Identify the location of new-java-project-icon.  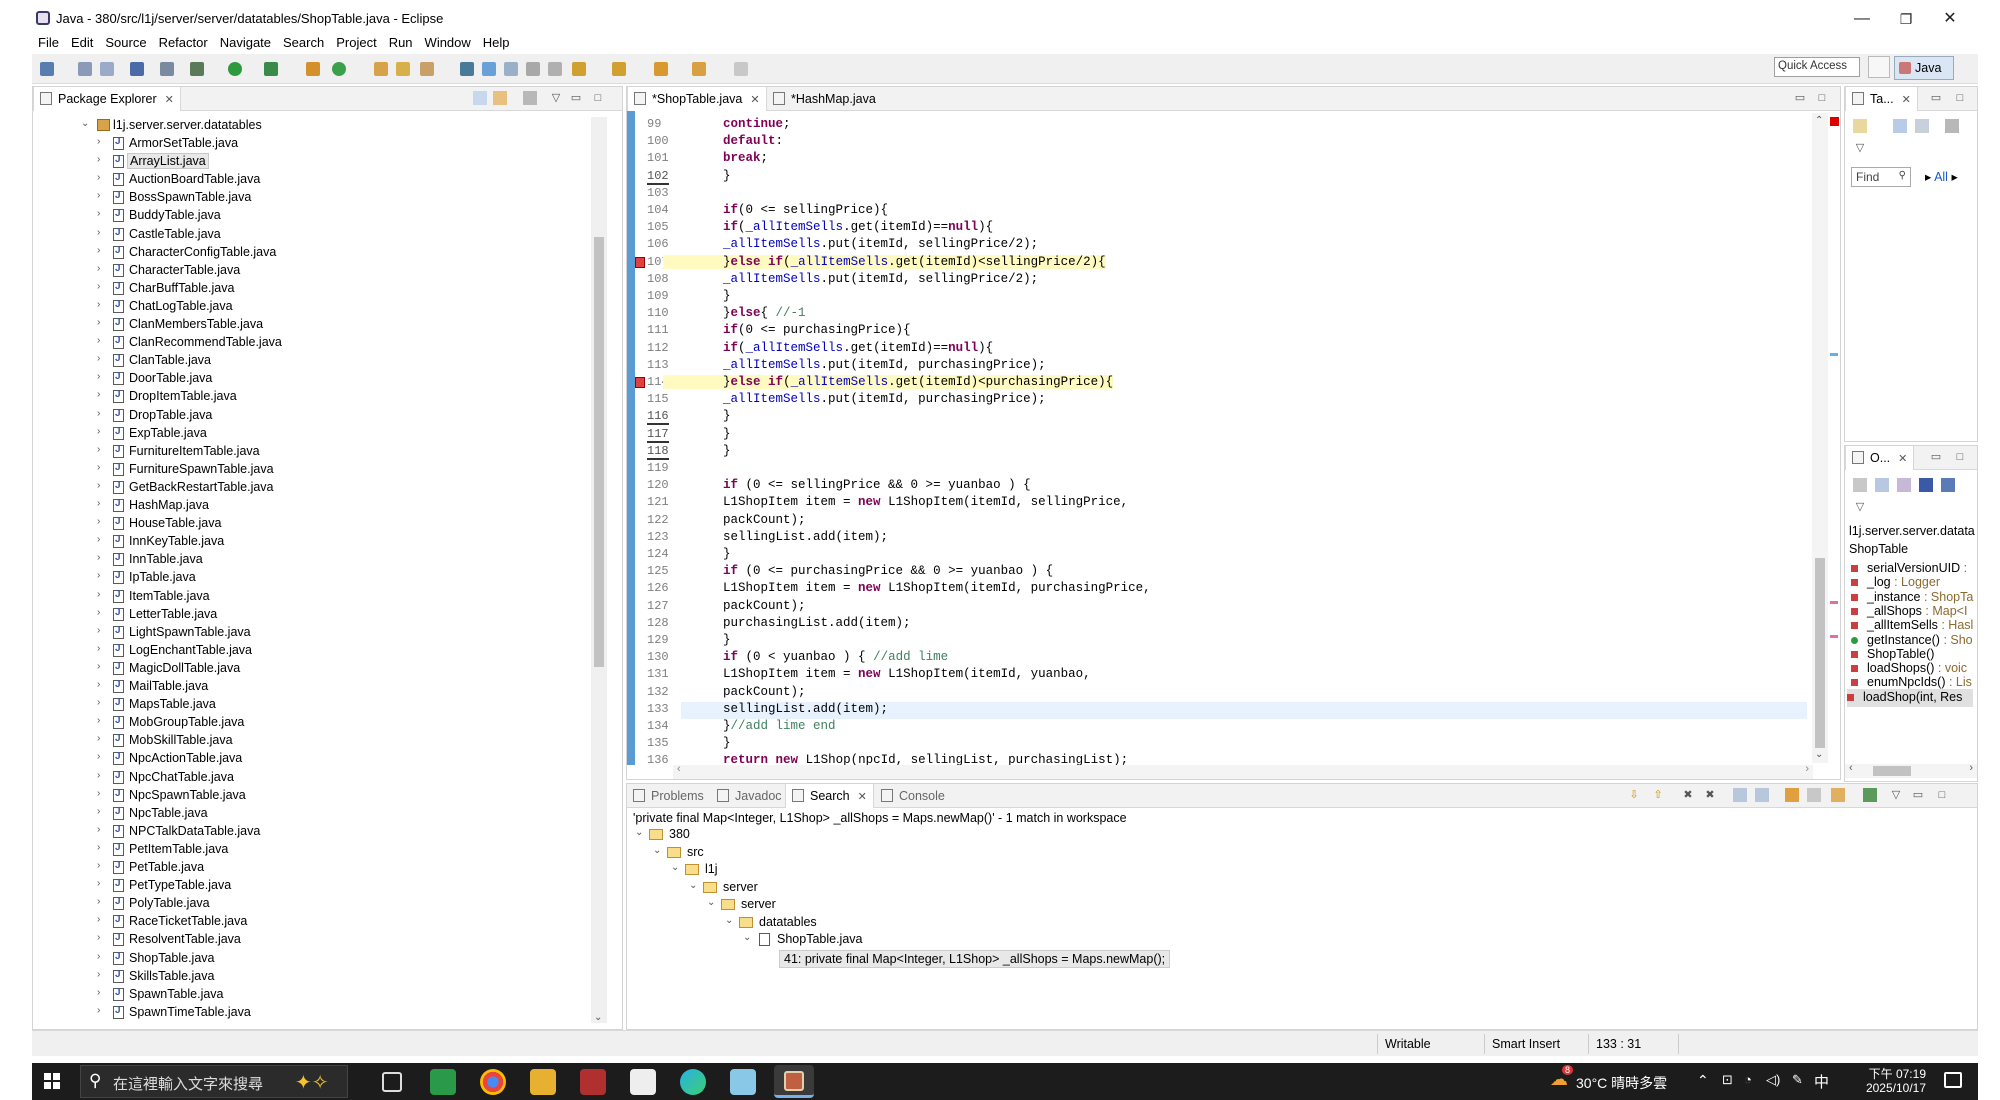
(313, 69).